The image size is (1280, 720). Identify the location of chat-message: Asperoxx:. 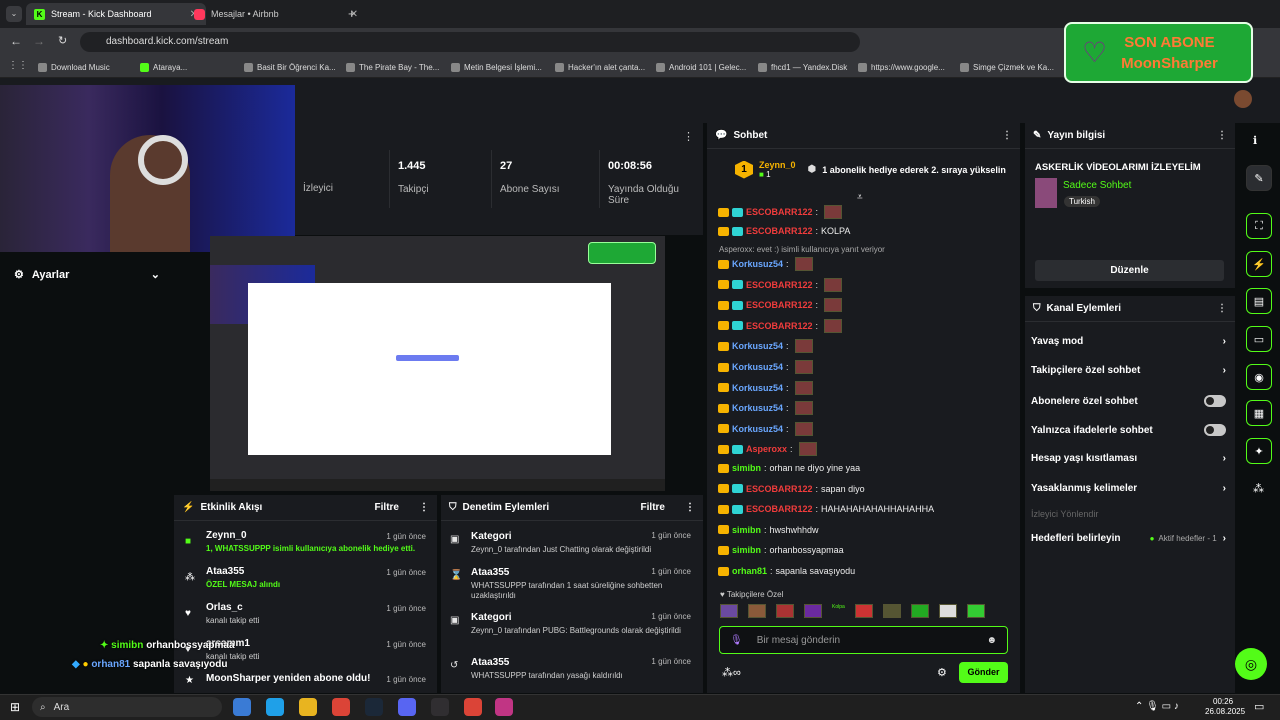
(767, 449).